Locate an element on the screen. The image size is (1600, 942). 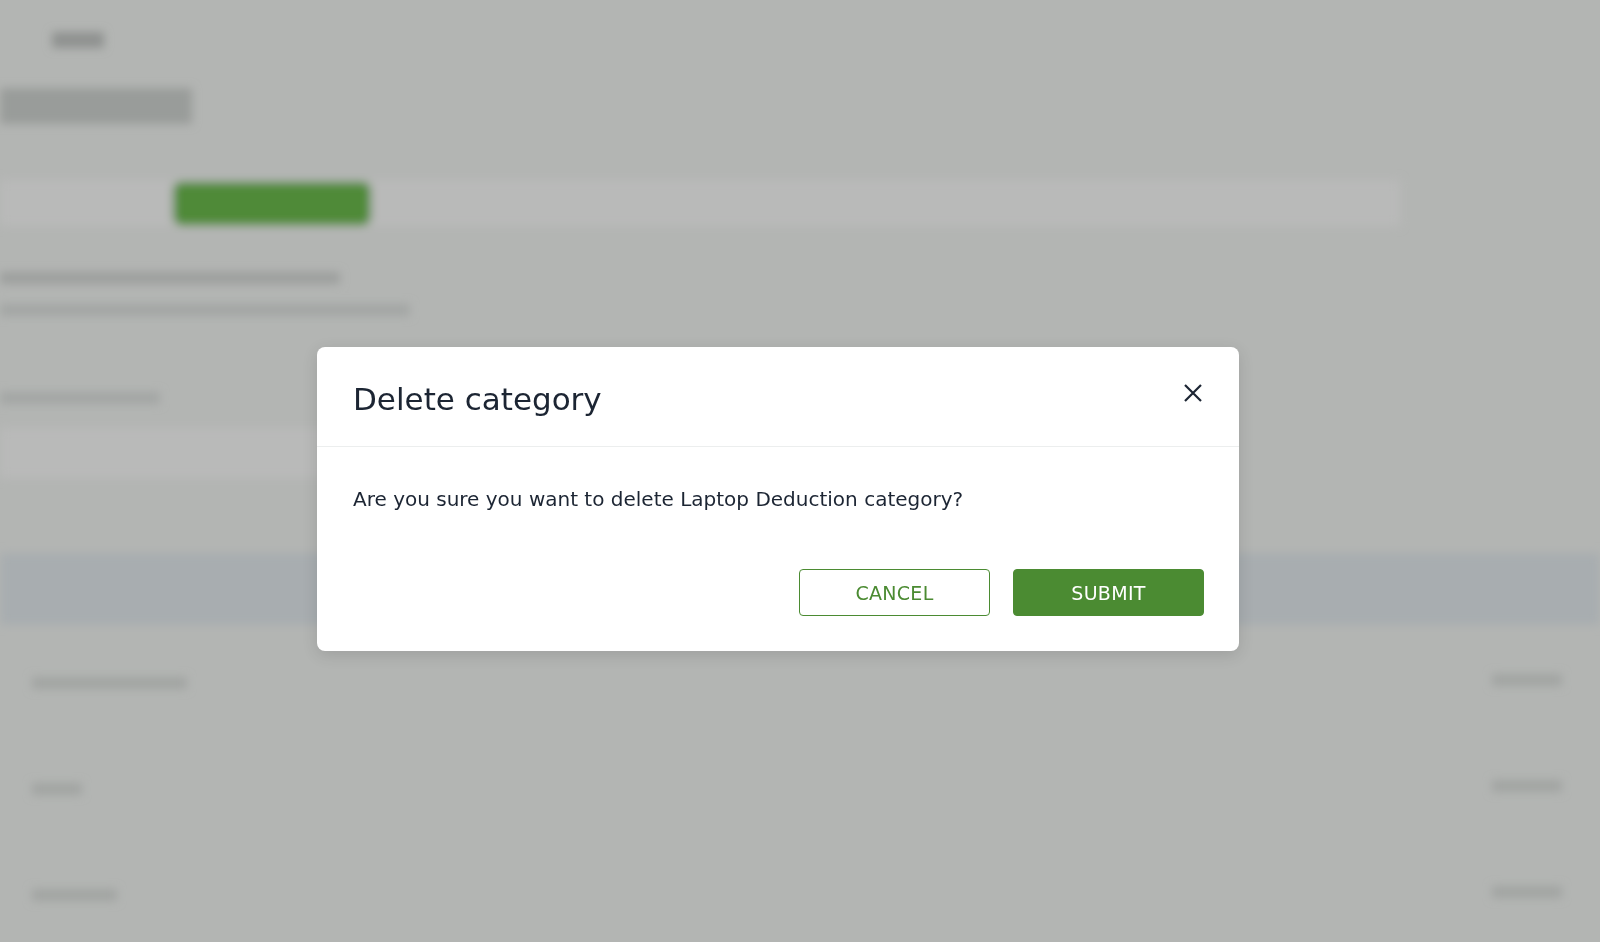
dialog-message: Are you sure you want to delete Laptop Deduction category? is located at coordinates (658, 499).